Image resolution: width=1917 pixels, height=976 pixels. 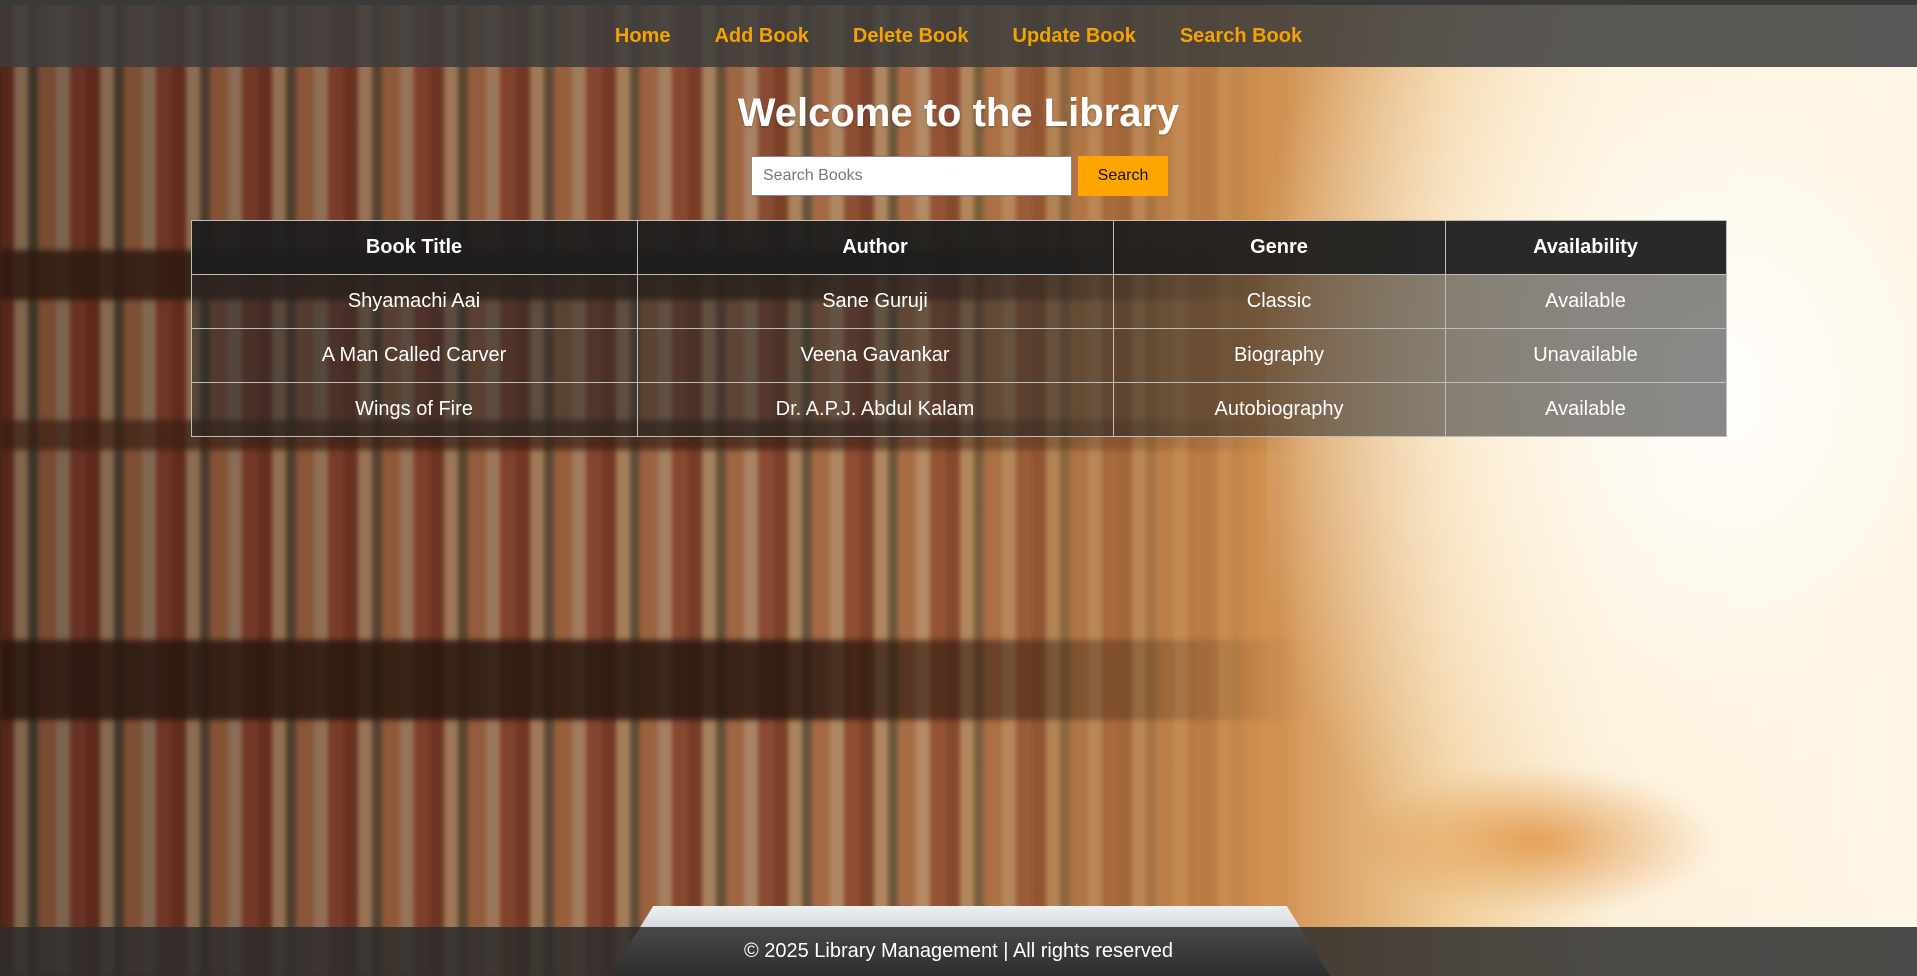 What do you see at coordinates (1123, 176) in the screenshot?
I see `search-button: Search` at bounding box center [1123, 176].